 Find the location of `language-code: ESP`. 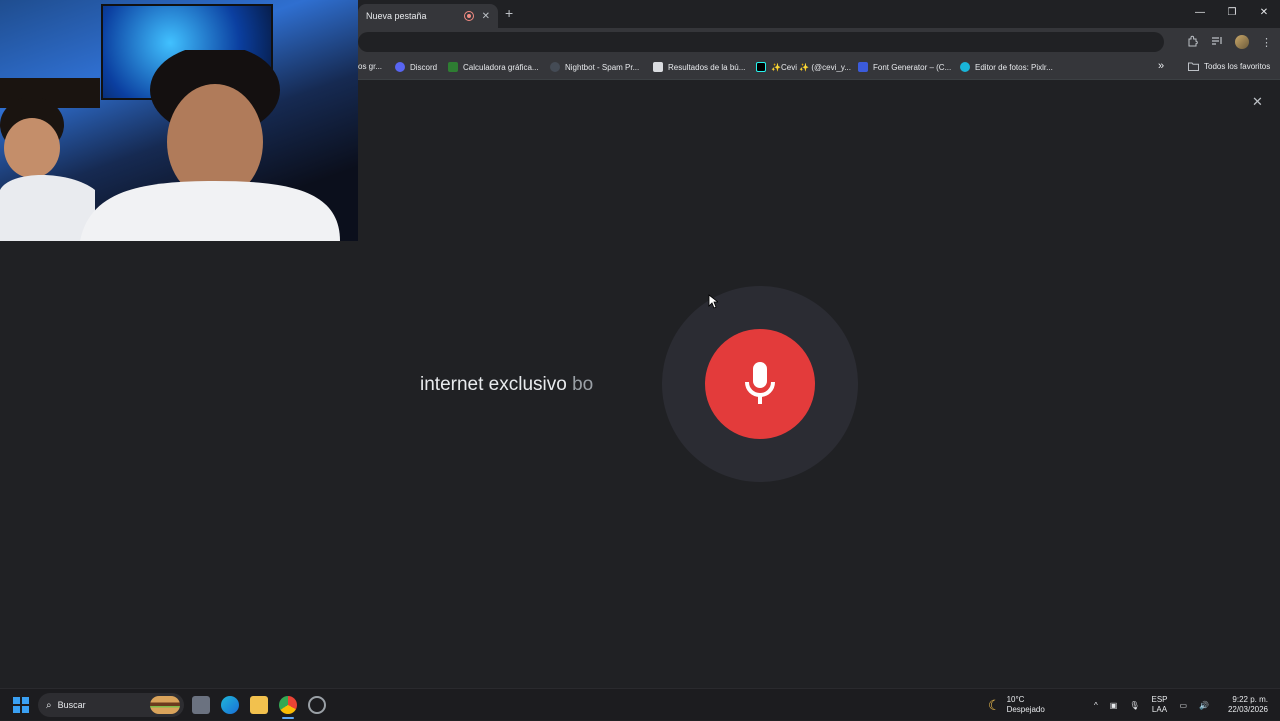

language-code: ESP is located at coordinates (1159, 699).